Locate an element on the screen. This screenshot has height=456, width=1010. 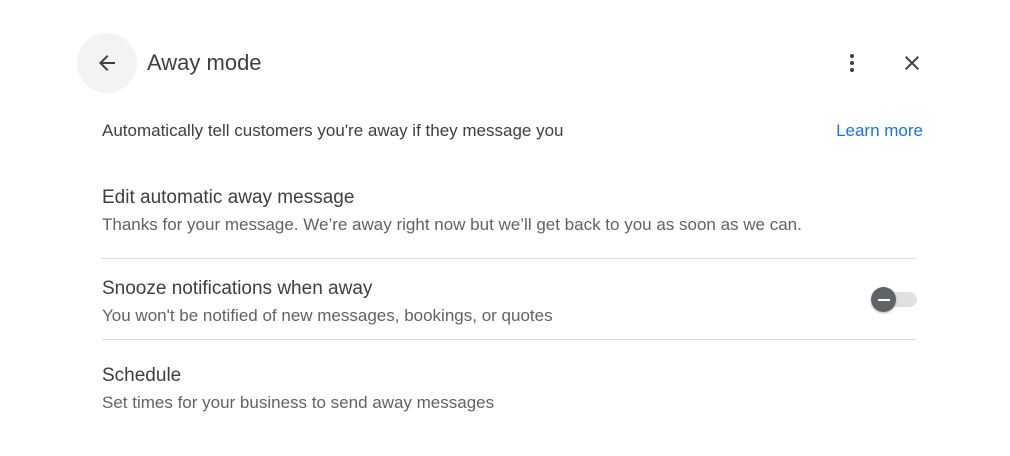
toggle-off-icon is located at coordinates (883, 299).